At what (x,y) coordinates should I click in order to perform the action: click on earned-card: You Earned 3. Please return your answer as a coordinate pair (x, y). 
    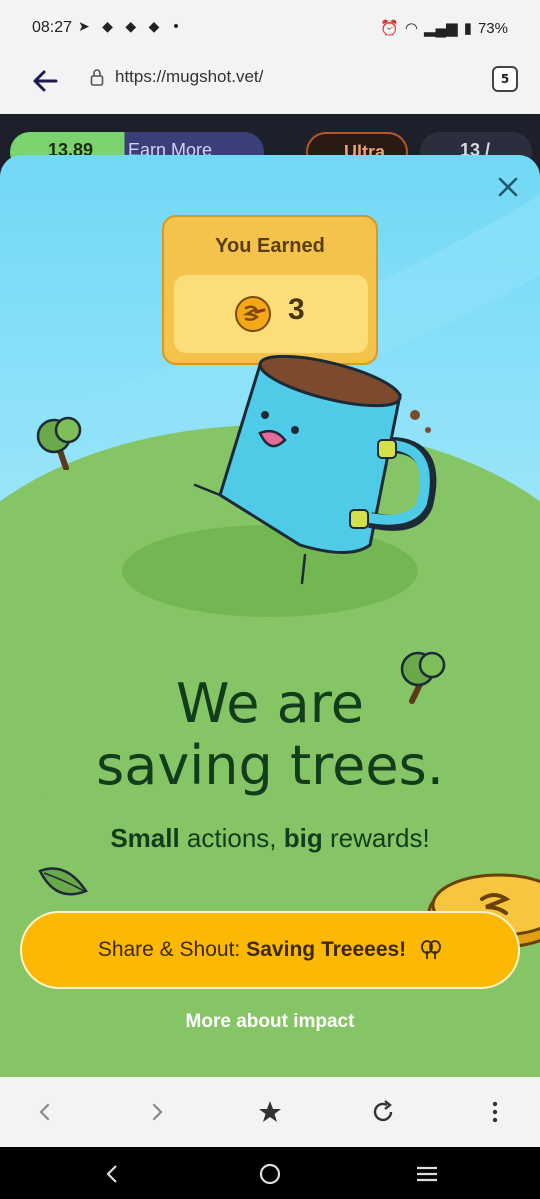
    Looking at the image, I should click on (270, 290).